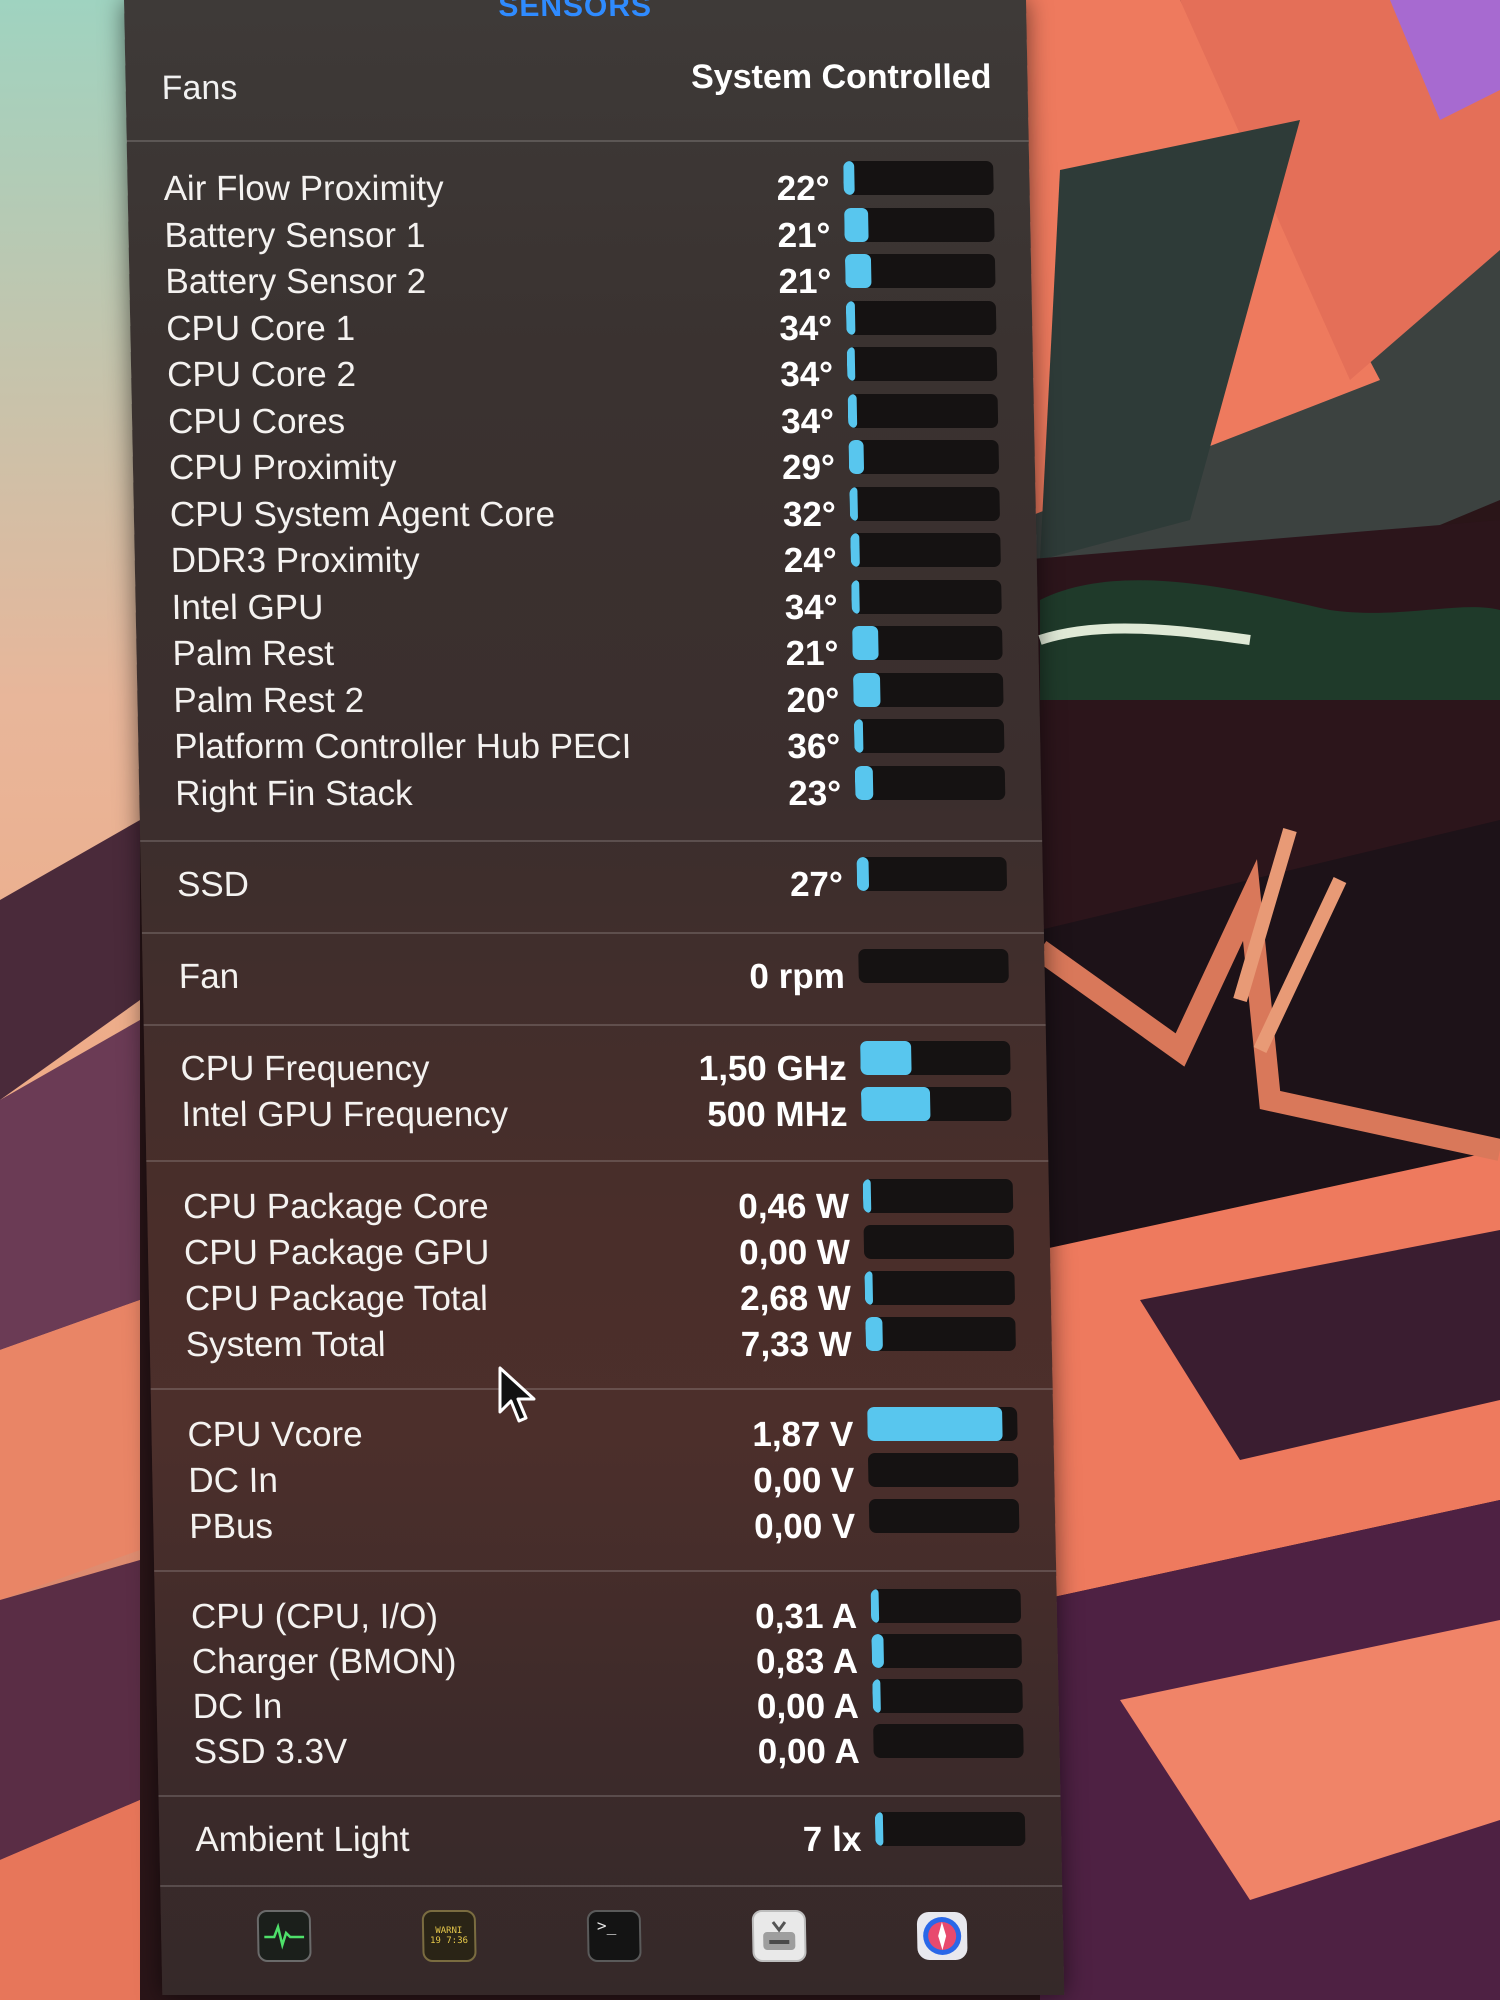  Describe the element at coordinates (578, 186) in the screenshot. I see `sensor-row-temperature: Air Flow Proximity 22°` at that location.